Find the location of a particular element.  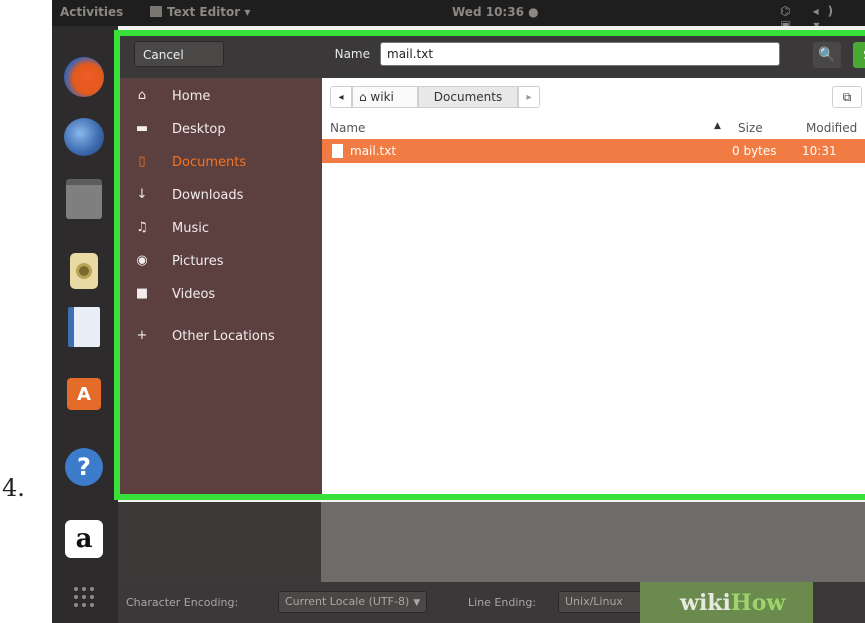

encoding-value: Current Locale (UTF-8) is located at coordinates (347, 601).